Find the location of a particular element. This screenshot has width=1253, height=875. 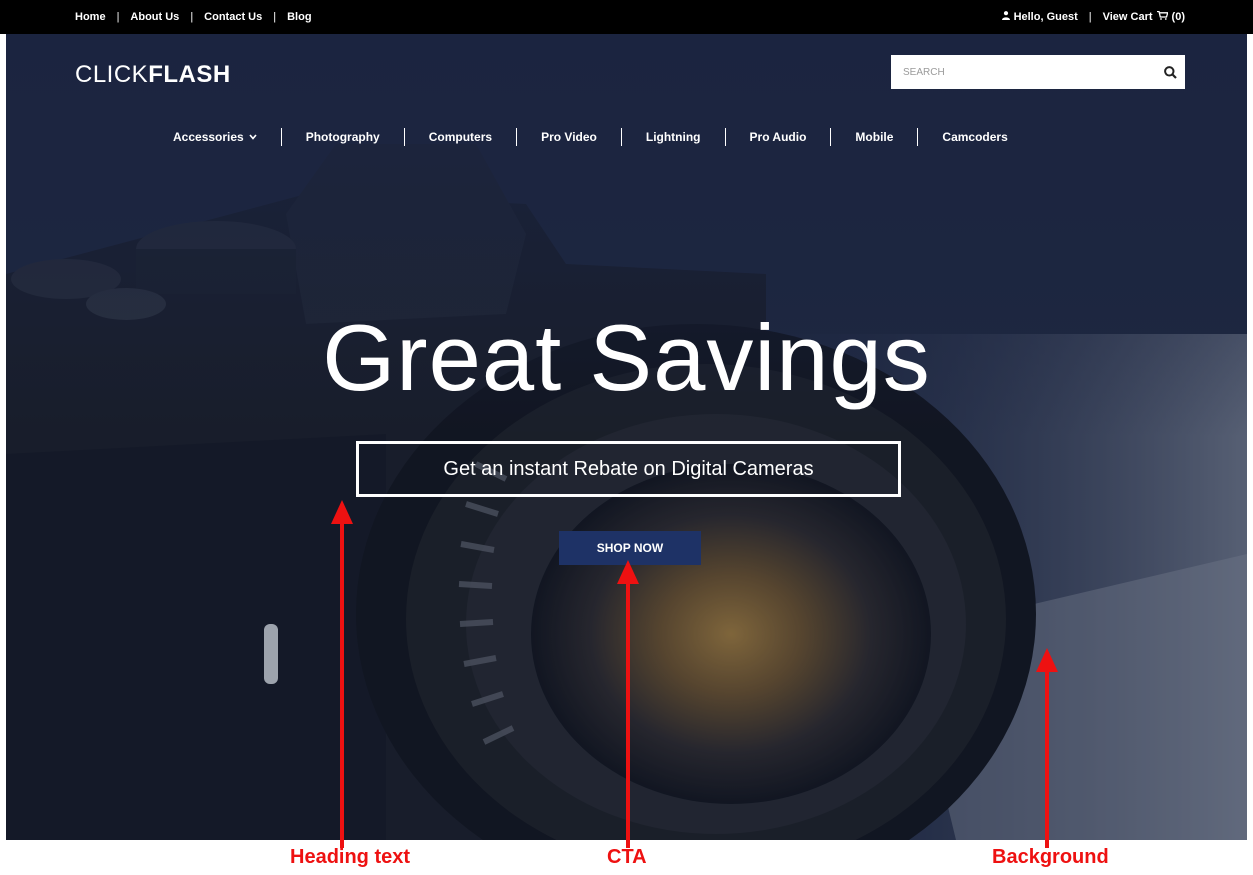

chevron-down-icon is located at coordinates (253, 137).